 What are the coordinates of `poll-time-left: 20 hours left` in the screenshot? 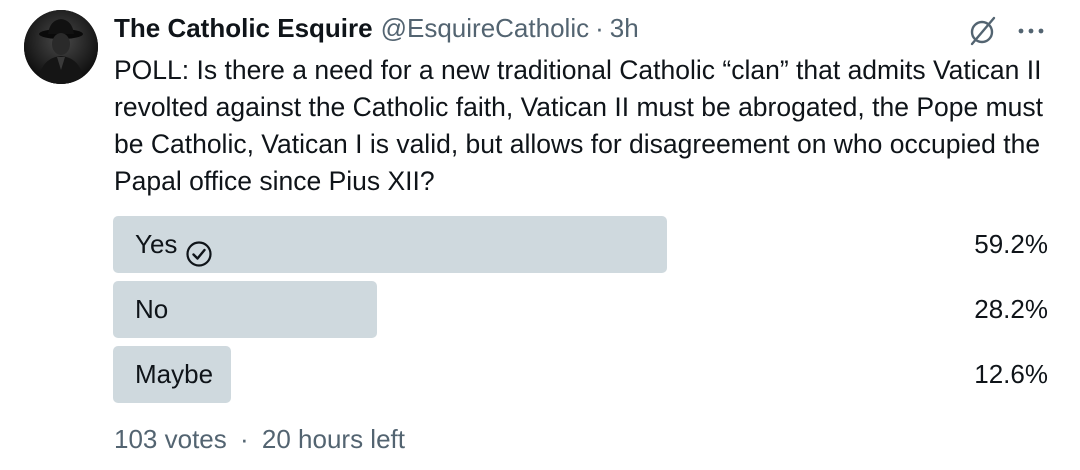 It's located at (333, 439).